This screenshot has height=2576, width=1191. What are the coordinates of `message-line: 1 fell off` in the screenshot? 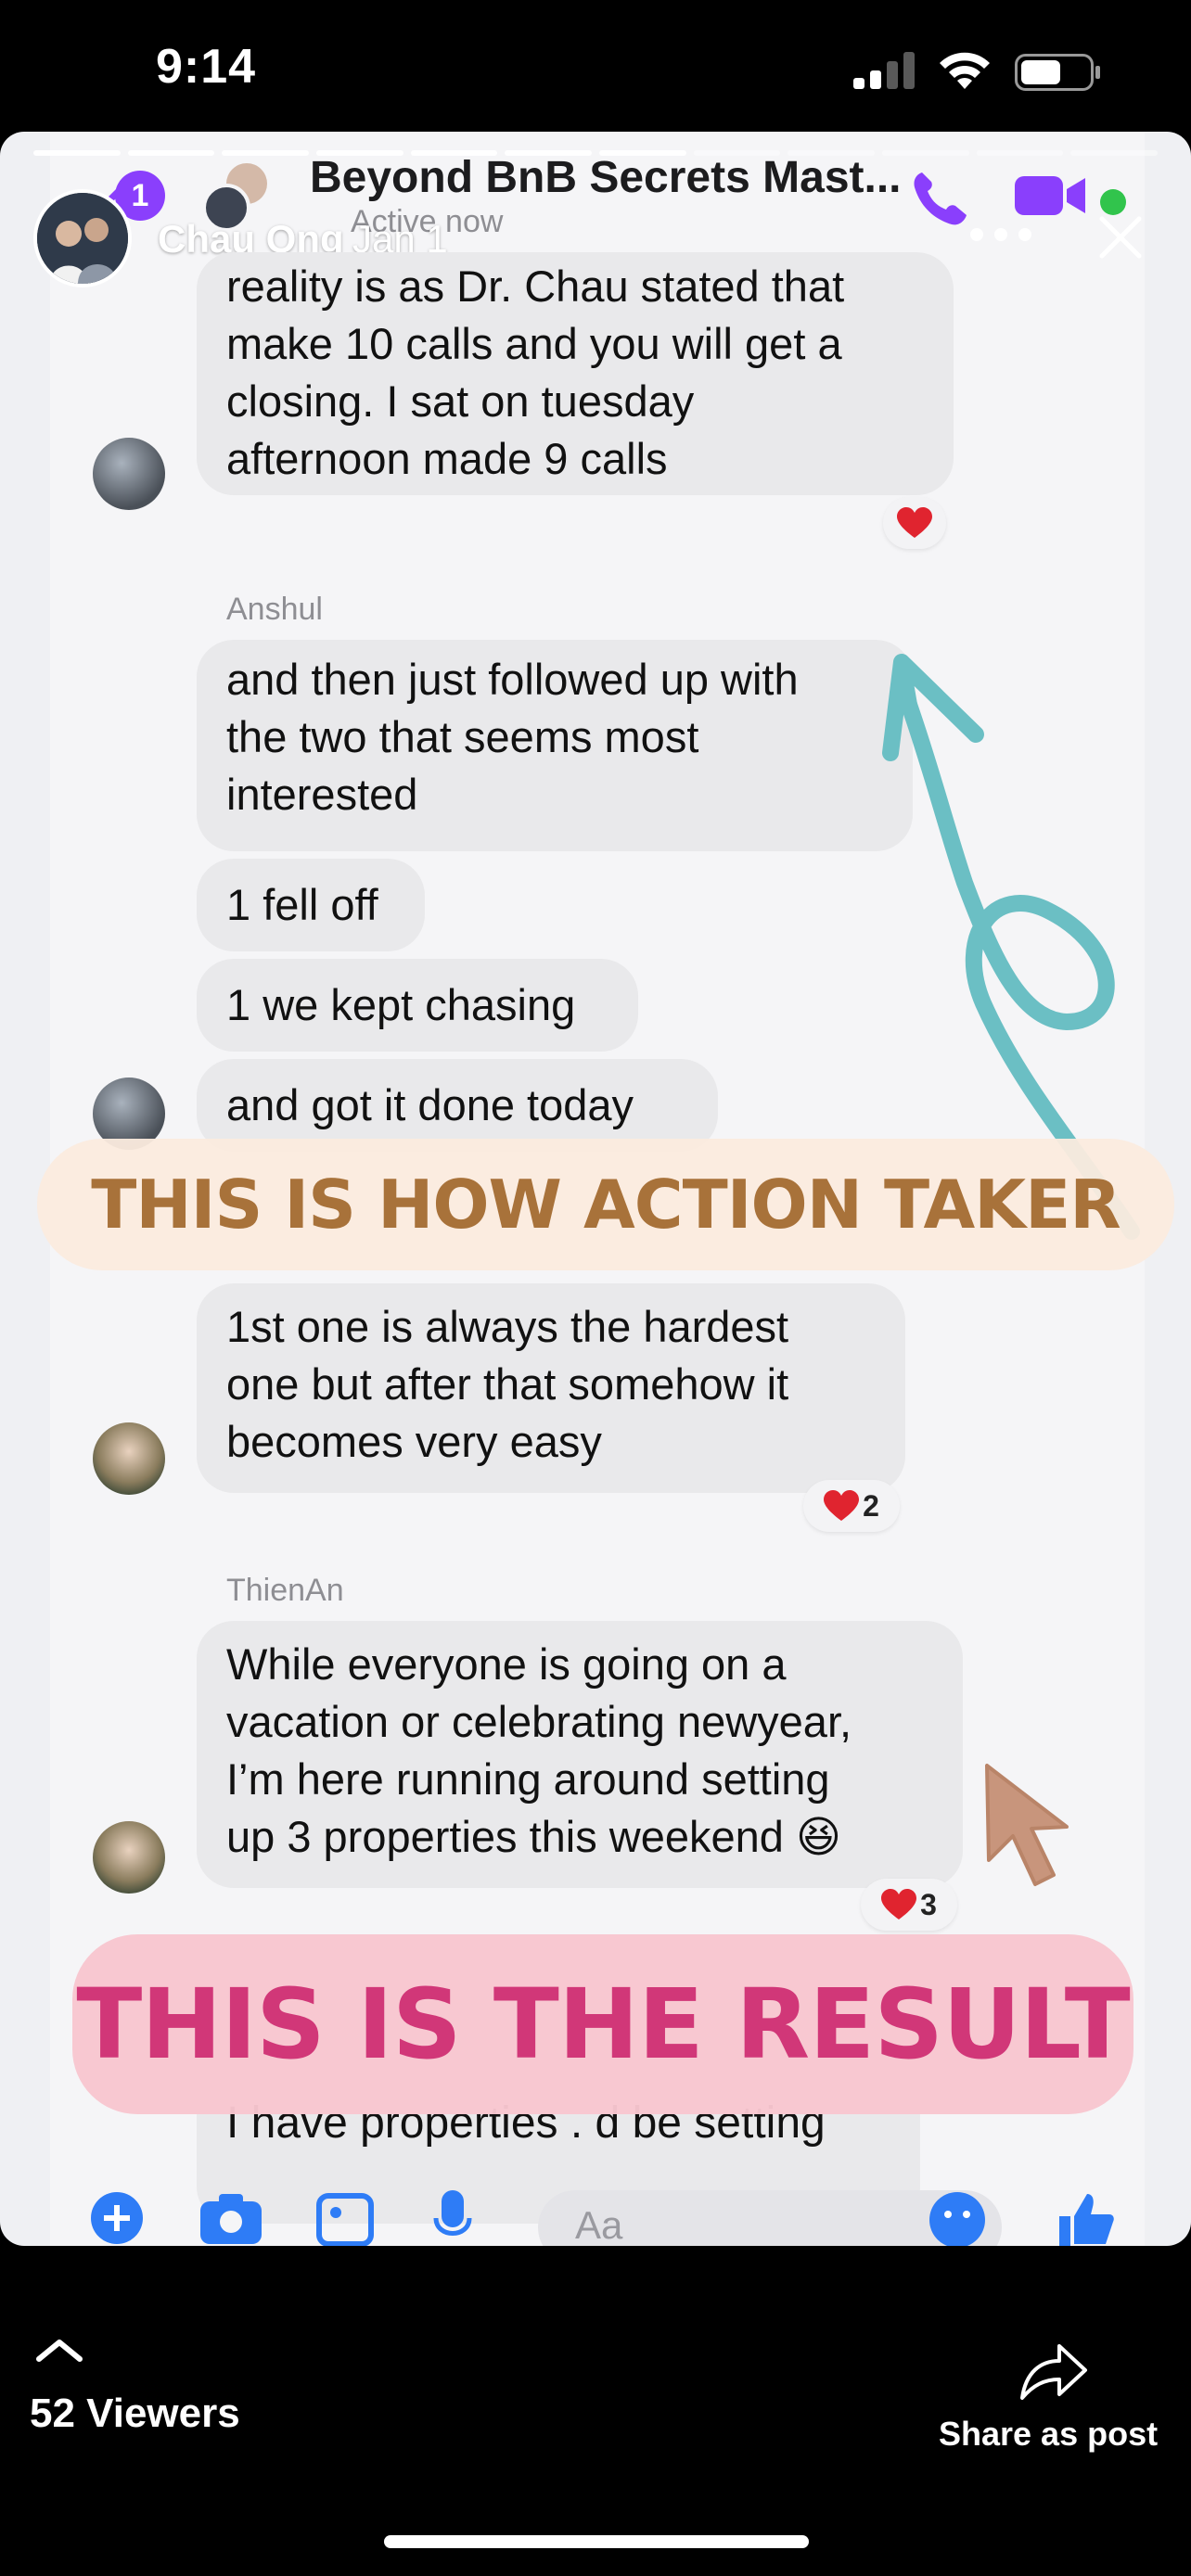 It's located at (302, 904).